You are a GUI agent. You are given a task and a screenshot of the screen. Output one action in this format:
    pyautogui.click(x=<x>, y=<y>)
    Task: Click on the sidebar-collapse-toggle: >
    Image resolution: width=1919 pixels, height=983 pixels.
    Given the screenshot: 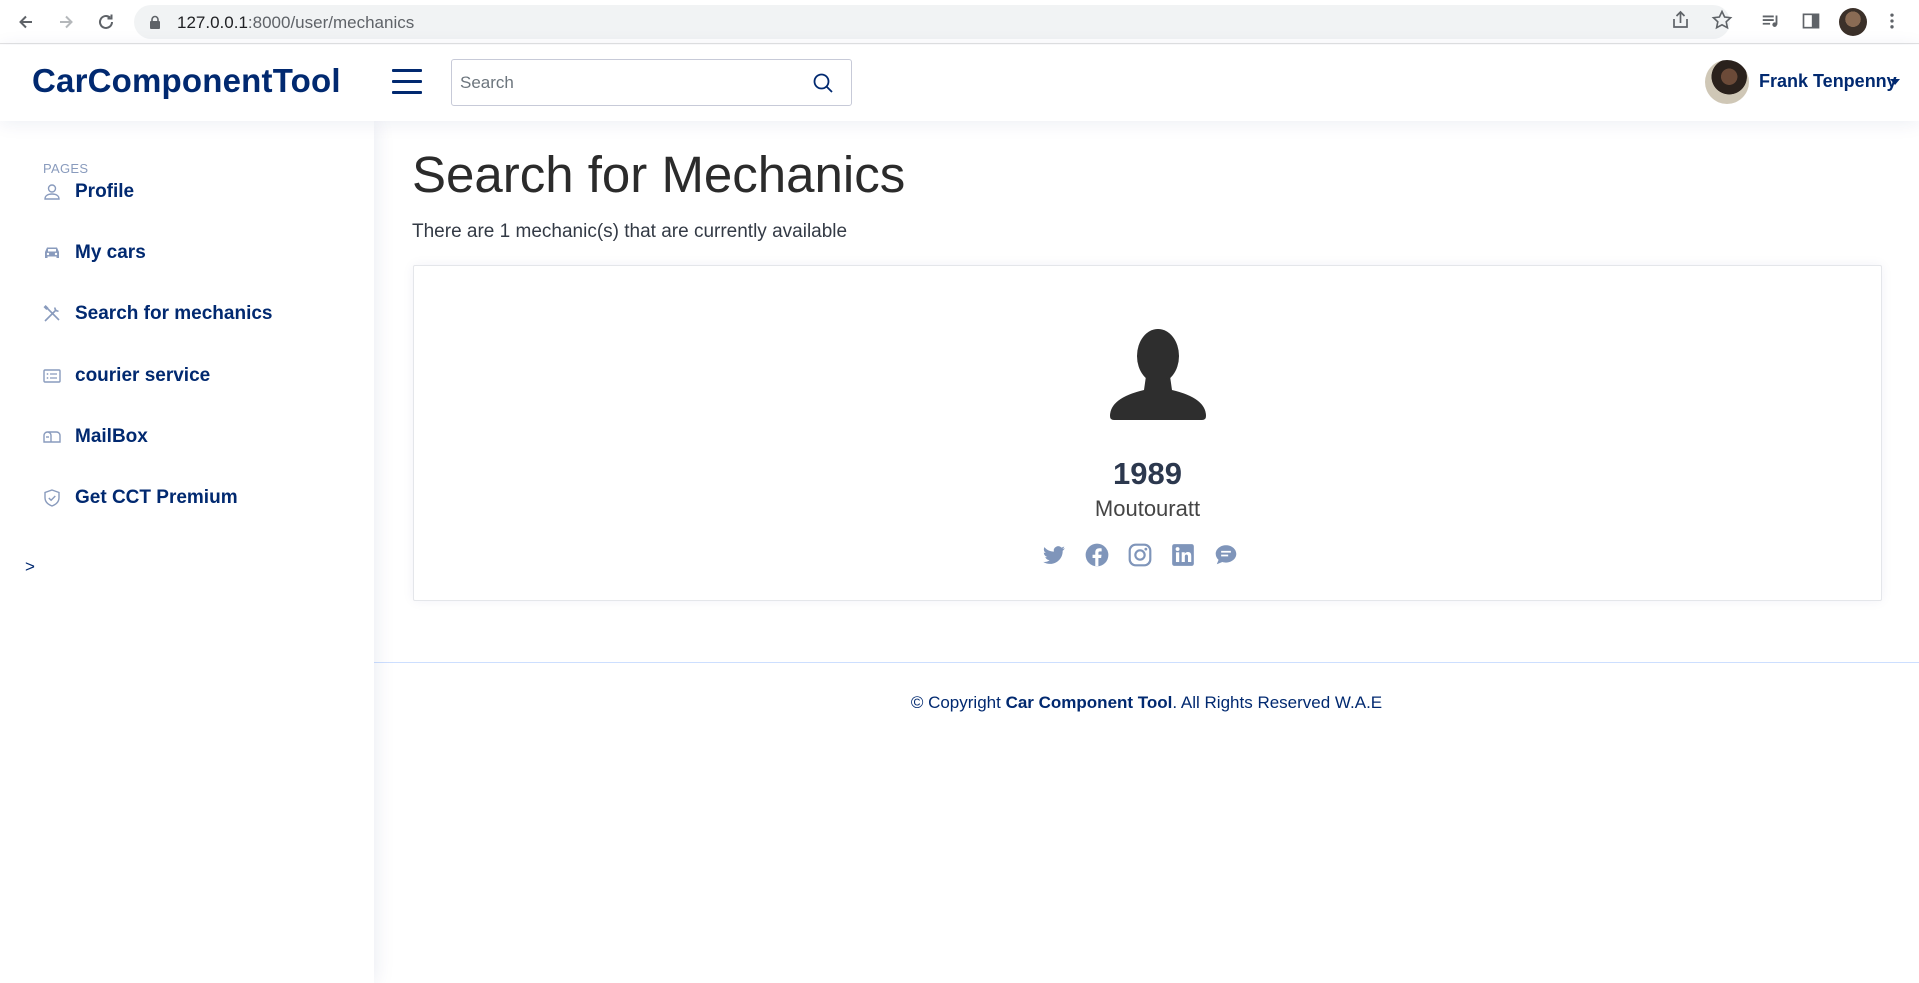 What is the action you would take?
    pyautogui.click(x=30, y=567)
    